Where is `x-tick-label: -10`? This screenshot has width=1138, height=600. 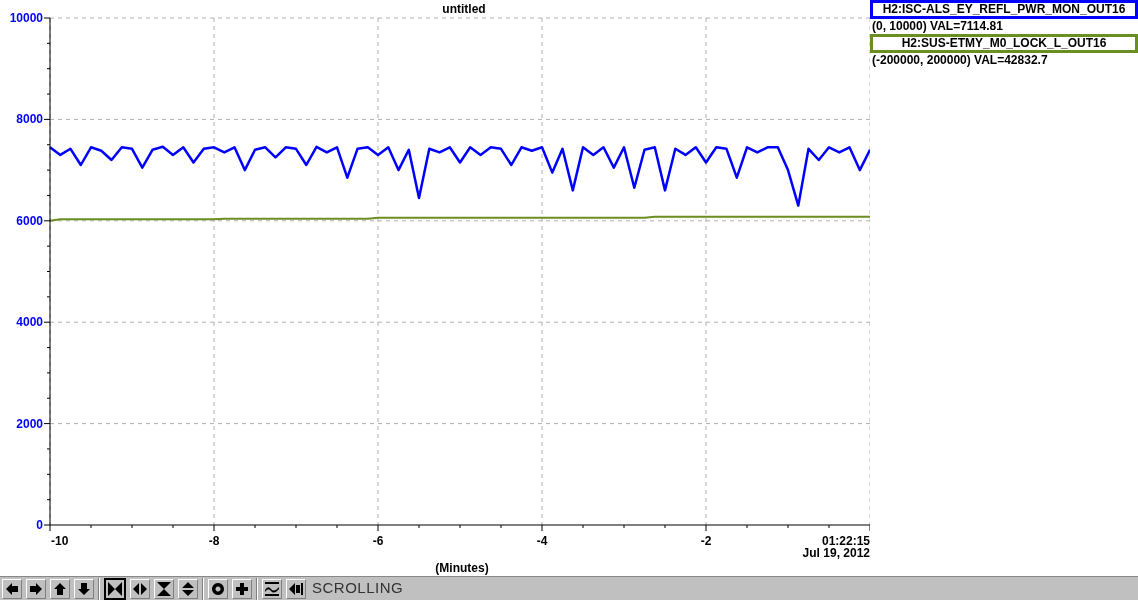 x-tick-label: -10 is located at coordinates (60, 541).